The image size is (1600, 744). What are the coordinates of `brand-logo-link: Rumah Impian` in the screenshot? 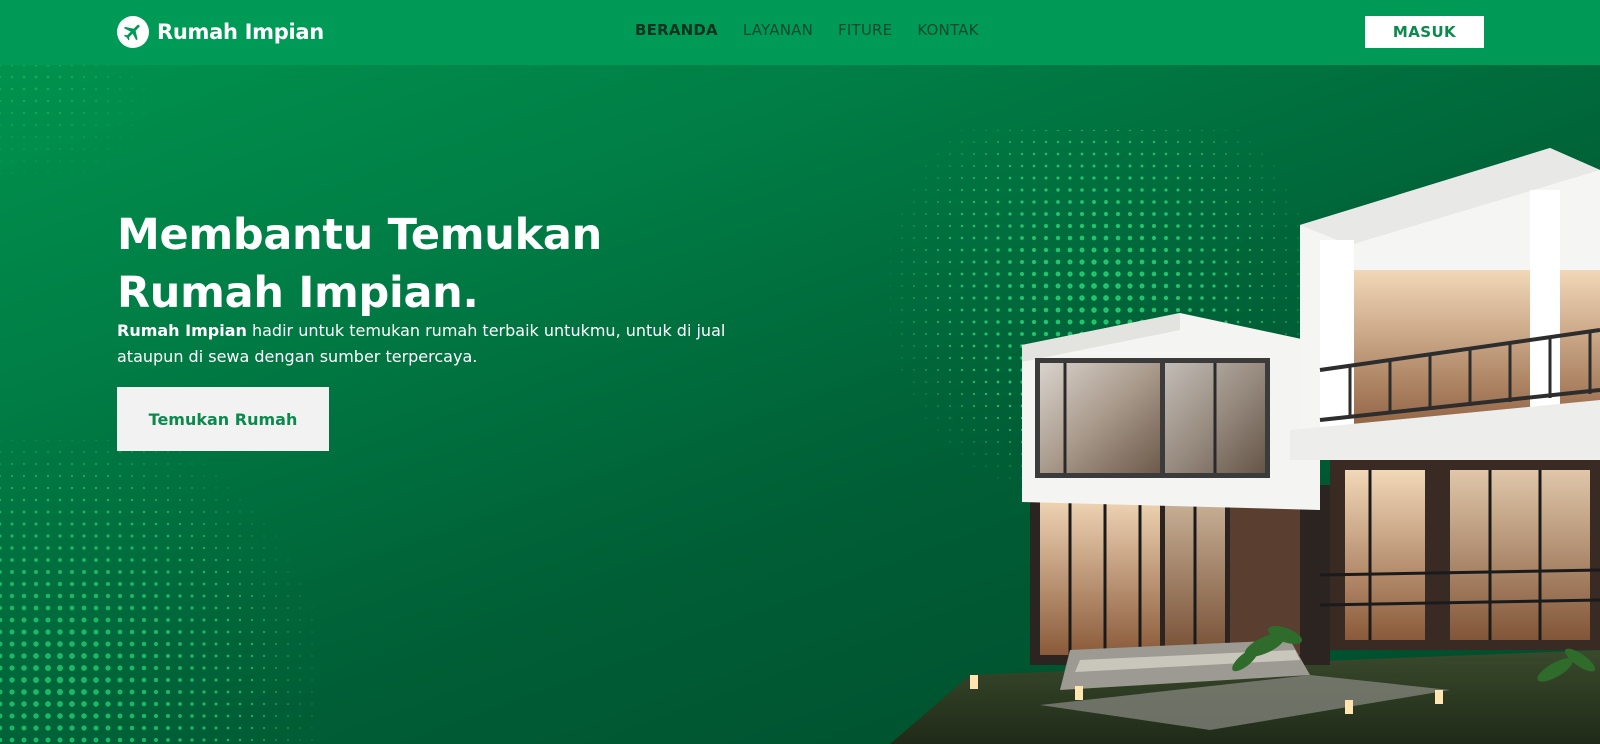 It's located at (220, 32).